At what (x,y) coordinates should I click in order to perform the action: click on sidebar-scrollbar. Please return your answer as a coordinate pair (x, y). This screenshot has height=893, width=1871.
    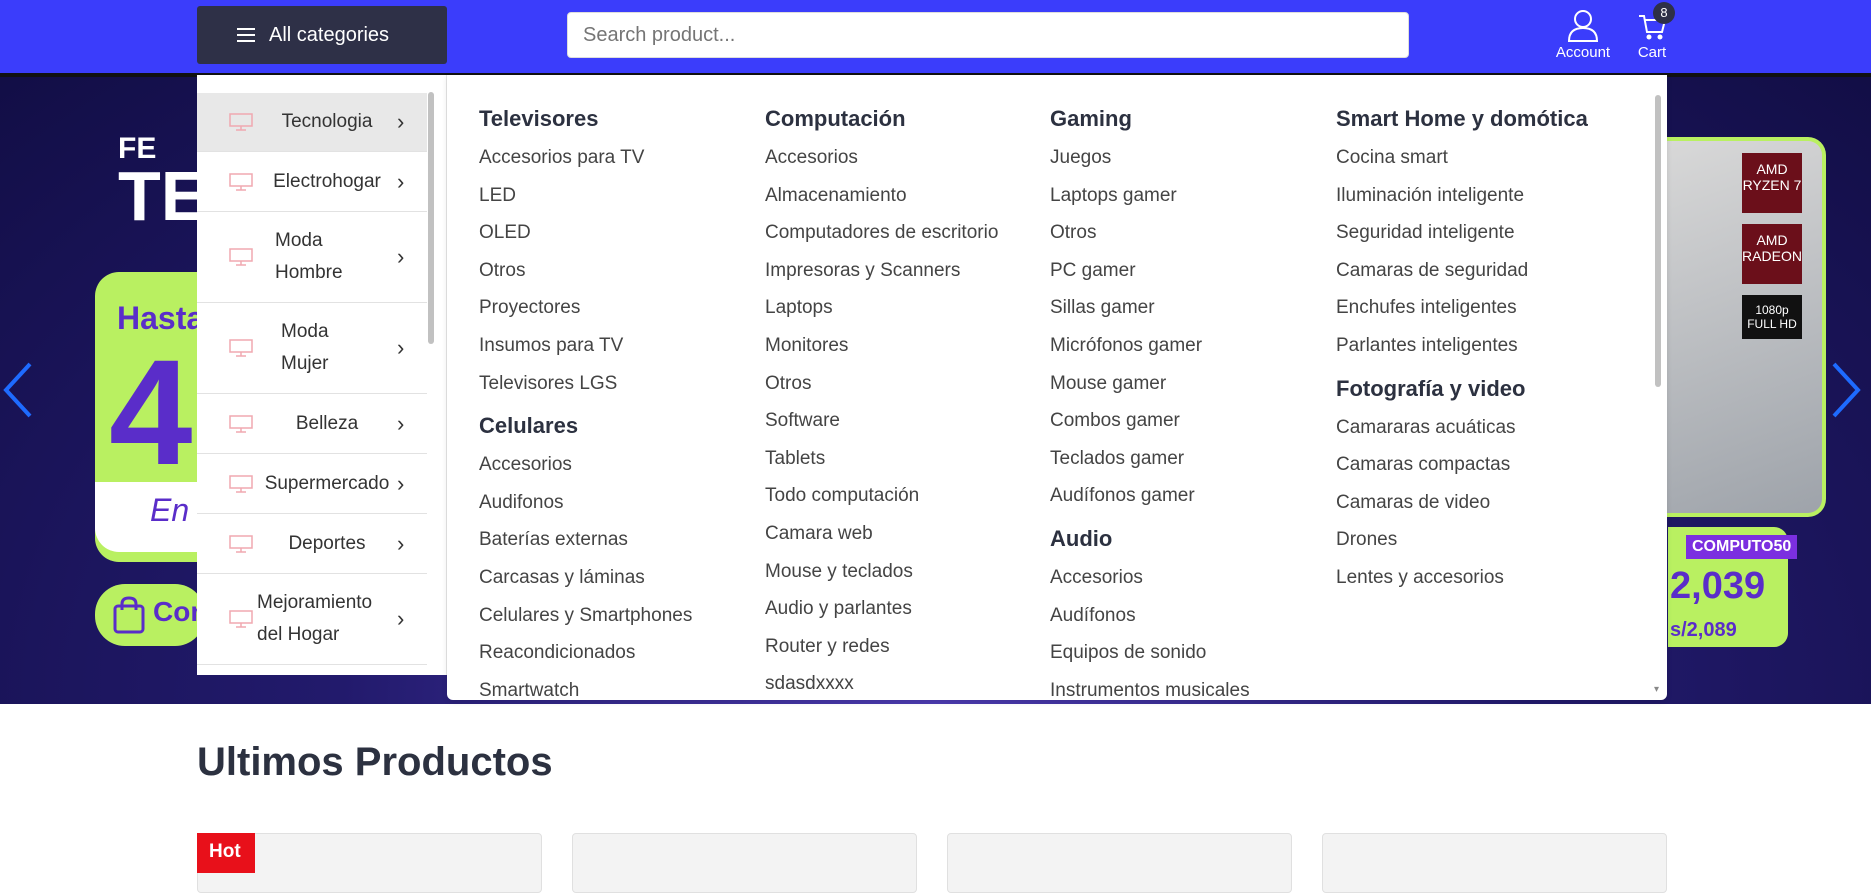
    Looking at the image, I should click on (431, 218).